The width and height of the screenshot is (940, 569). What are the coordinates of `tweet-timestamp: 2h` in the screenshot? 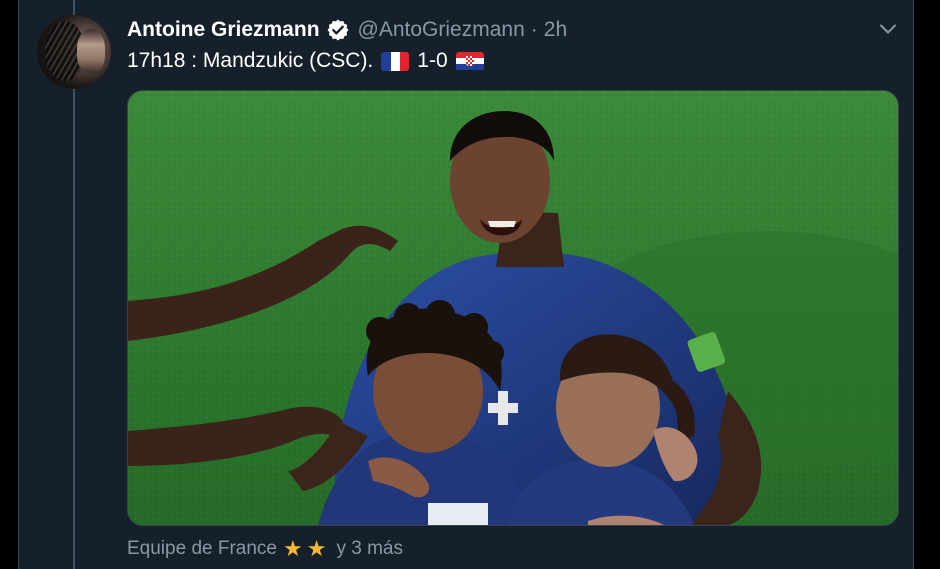 It's located at (555, 30).